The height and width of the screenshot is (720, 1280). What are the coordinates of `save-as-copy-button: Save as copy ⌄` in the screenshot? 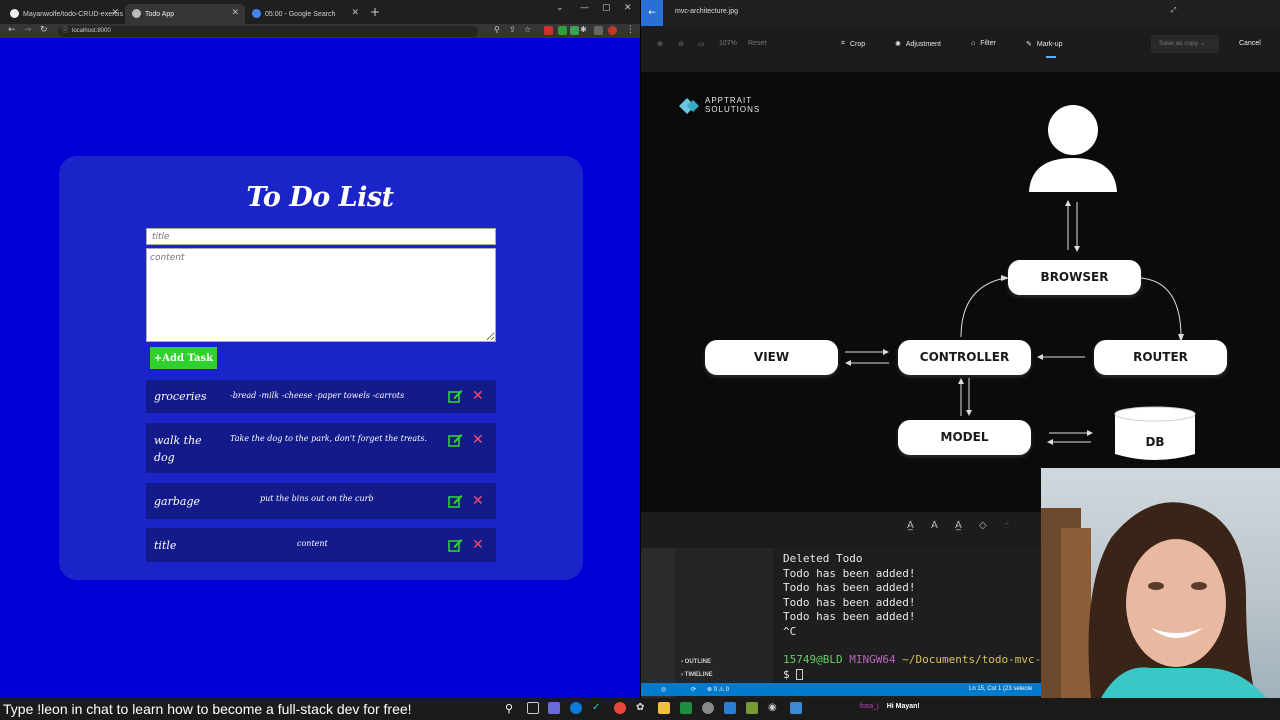 It's located at (1185, 44).